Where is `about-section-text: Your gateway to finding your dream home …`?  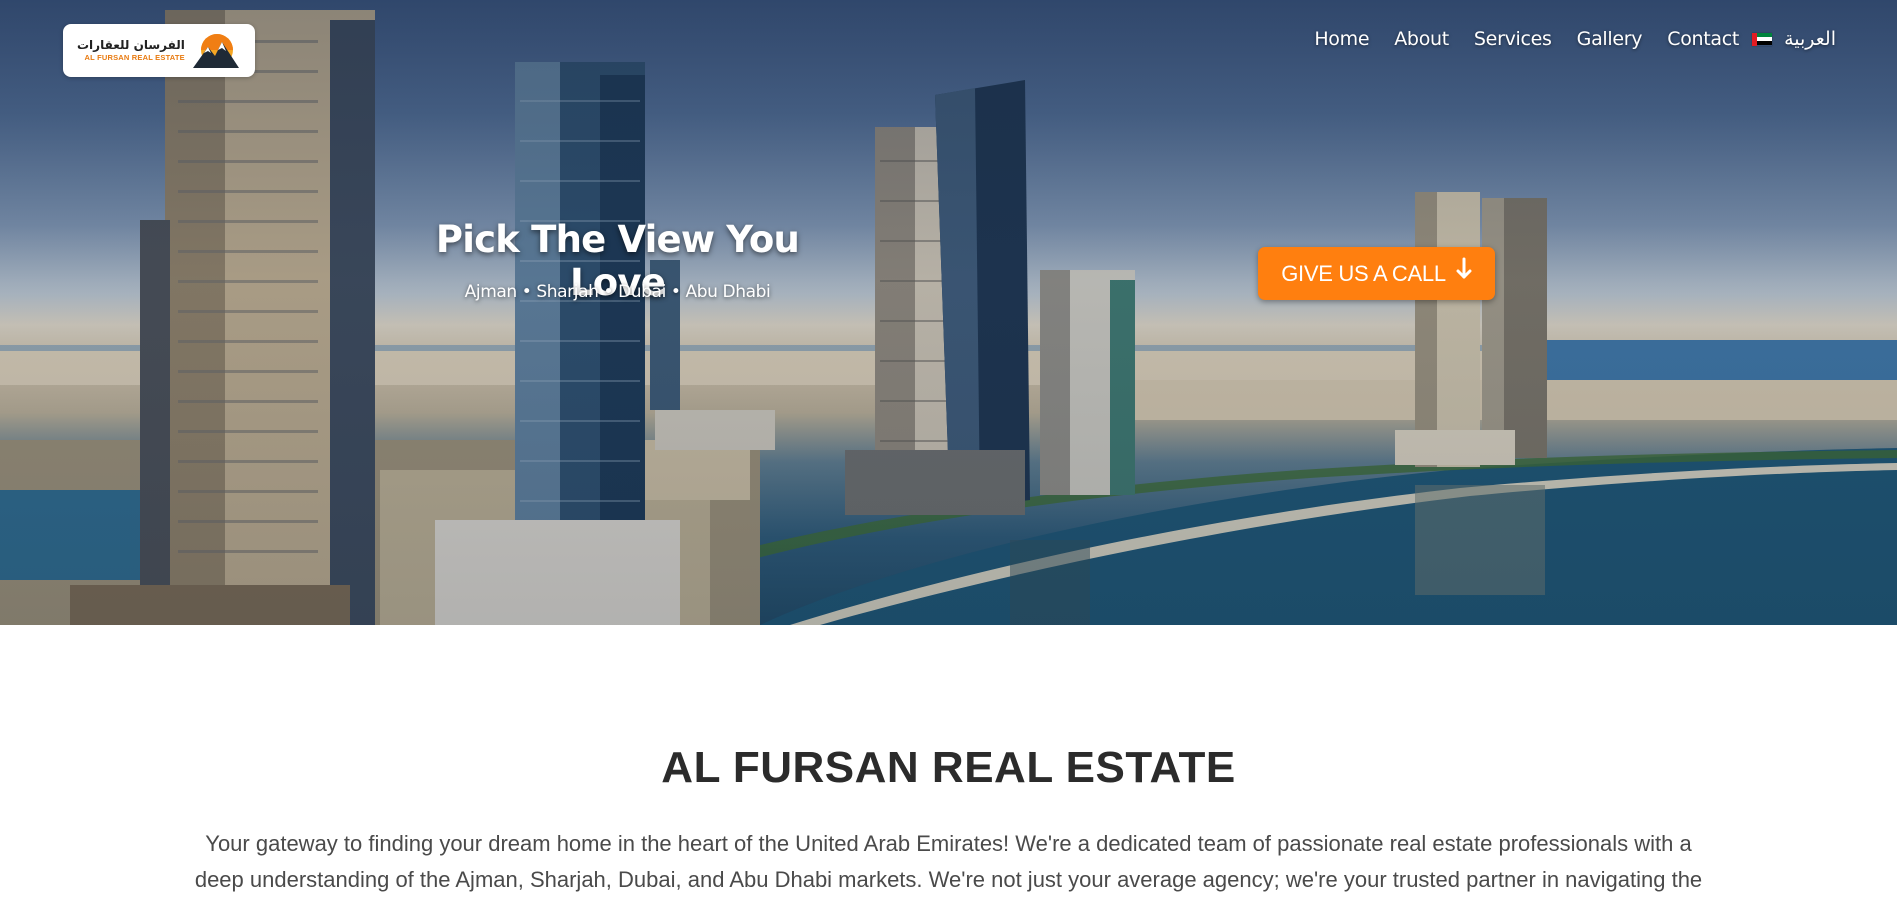 about-section-text: Your gateway to finding your dream home … is located at coordinates (948, 869).